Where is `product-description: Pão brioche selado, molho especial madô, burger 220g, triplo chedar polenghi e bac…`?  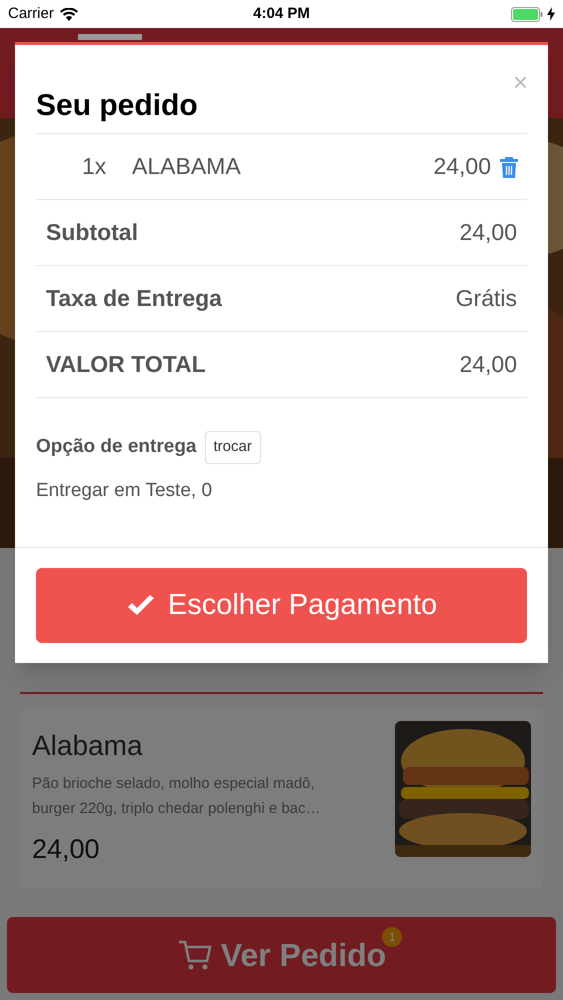
product-description: Pão brioche selado, molho especial madô, burger 220g, triplo chedar polenghi e bac… is located at coordinates (177, 796).